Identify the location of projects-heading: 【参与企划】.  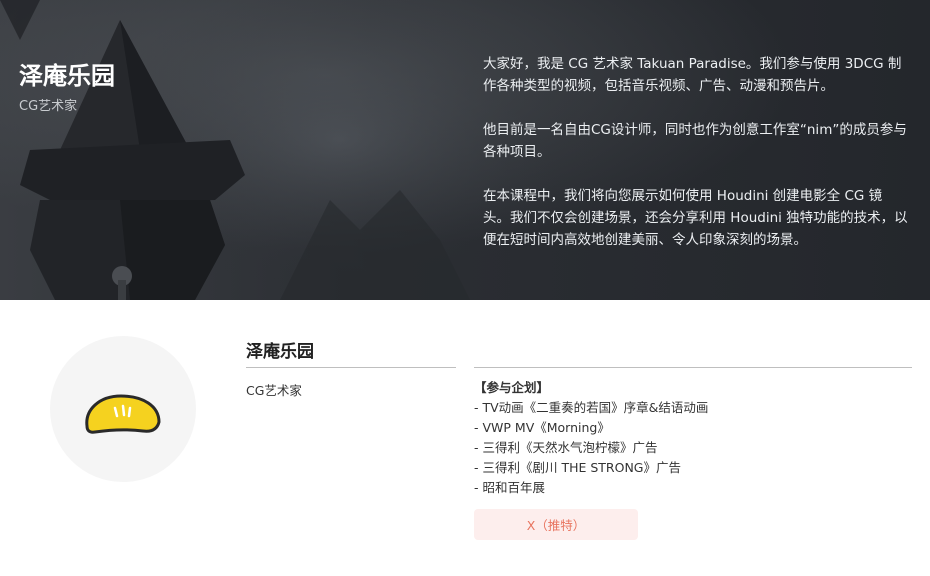
(512, 387).